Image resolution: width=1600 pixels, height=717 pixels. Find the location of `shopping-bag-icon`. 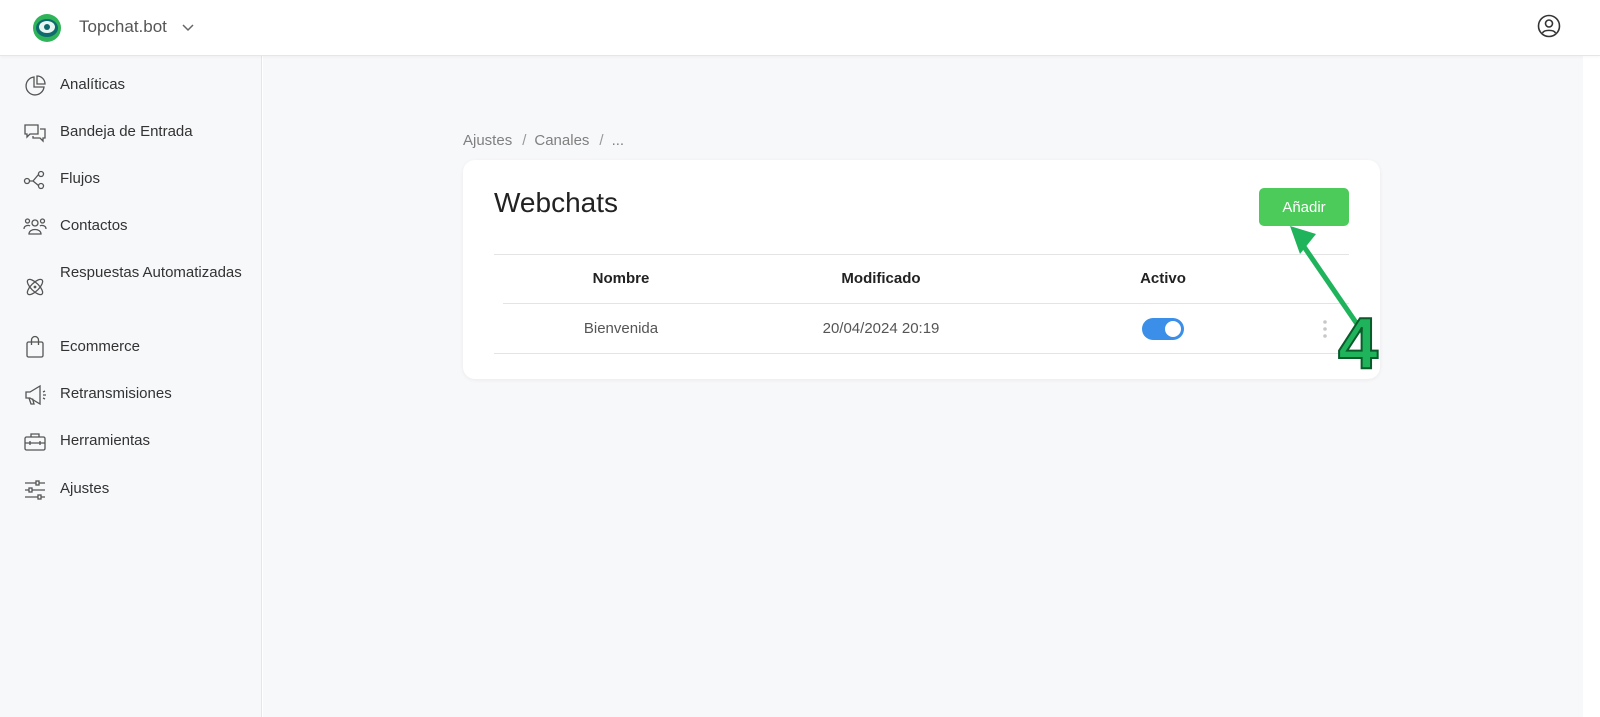

shopping-bag-icon is located at coordinates (35, 346).